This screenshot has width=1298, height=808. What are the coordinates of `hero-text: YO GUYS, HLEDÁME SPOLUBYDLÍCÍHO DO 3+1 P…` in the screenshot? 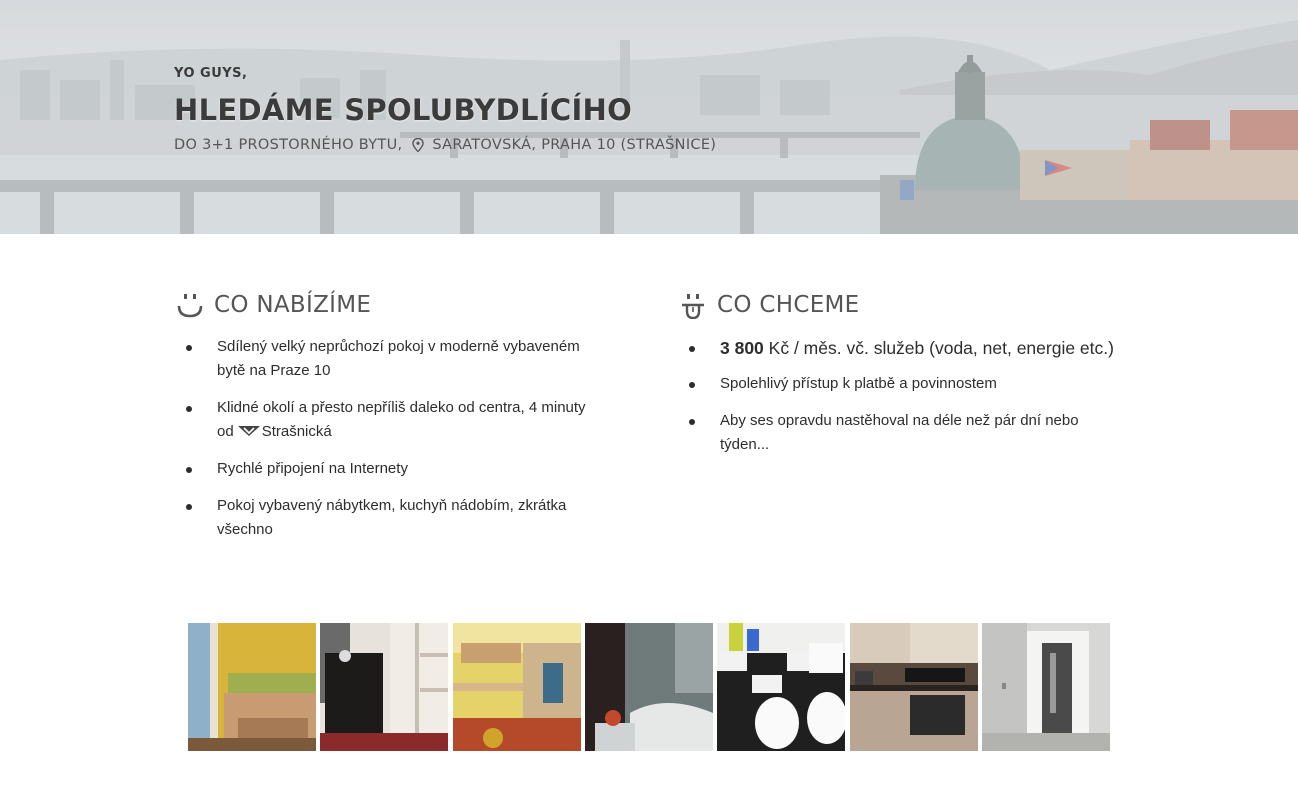 It's located at (445, 109).